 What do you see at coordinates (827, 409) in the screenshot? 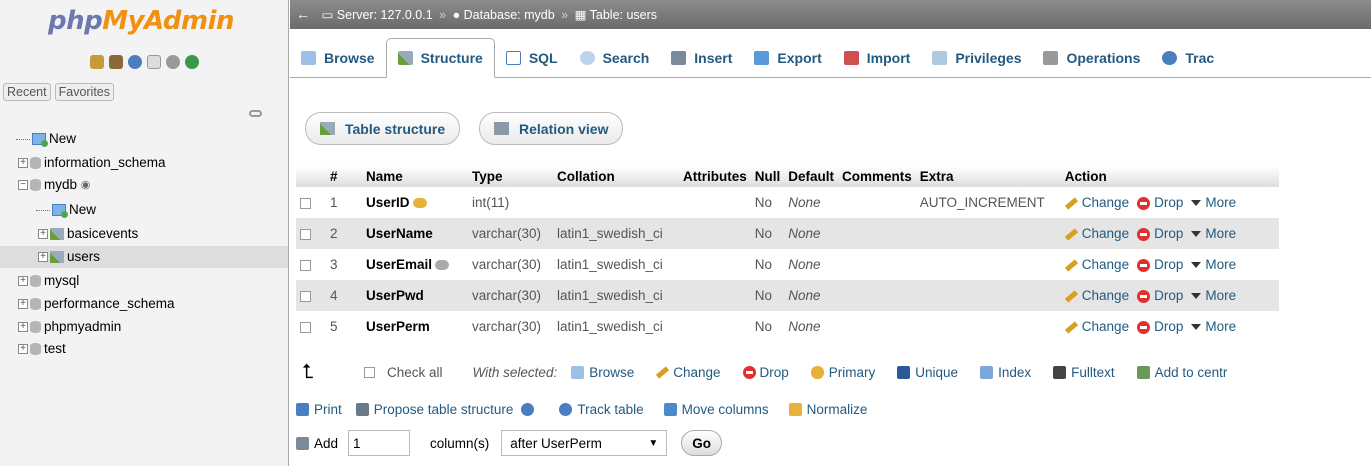
I see `normalize-link: Normalize` at bounding box center [827, 409].